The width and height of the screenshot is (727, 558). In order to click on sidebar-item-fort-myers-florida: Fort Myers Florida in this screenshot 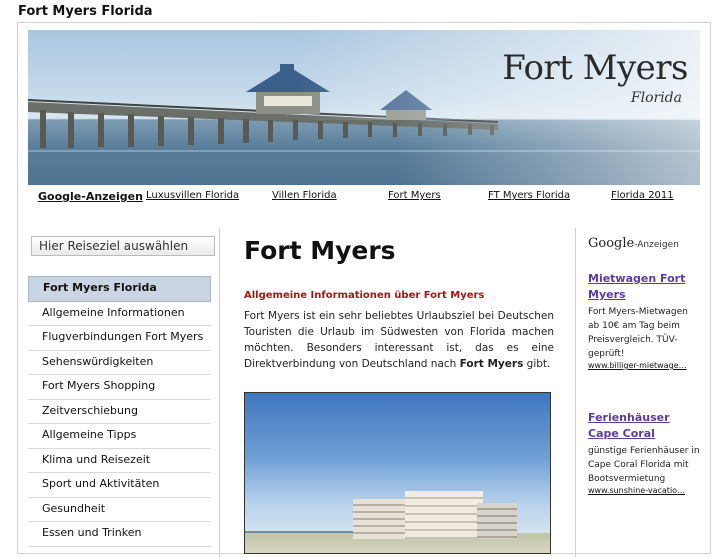, I will do `click(119, 289)`.